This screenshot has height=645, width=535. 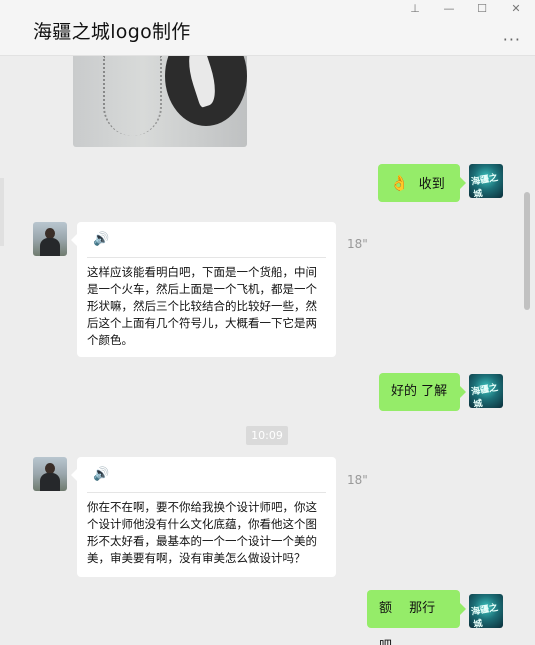 What do you see at coordinates (407, 623) in the screenshot?
I see `message-text: 额 那行吧` at bounding box center [407, 623].